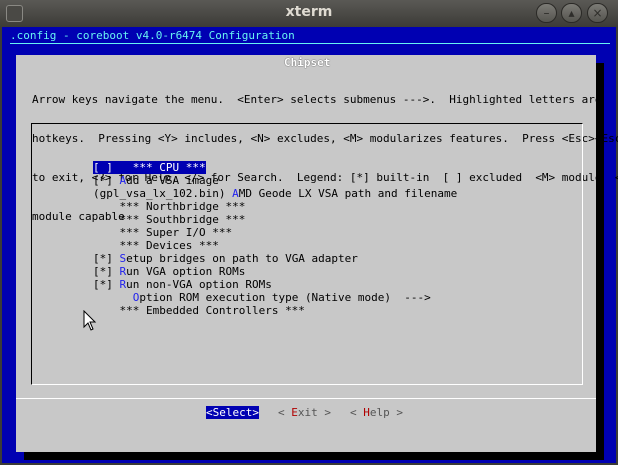 The height and width of the screenshot is (465, 618). I want to click on menu-item: [*] Run VGA option ROMs, so click(169, 271).